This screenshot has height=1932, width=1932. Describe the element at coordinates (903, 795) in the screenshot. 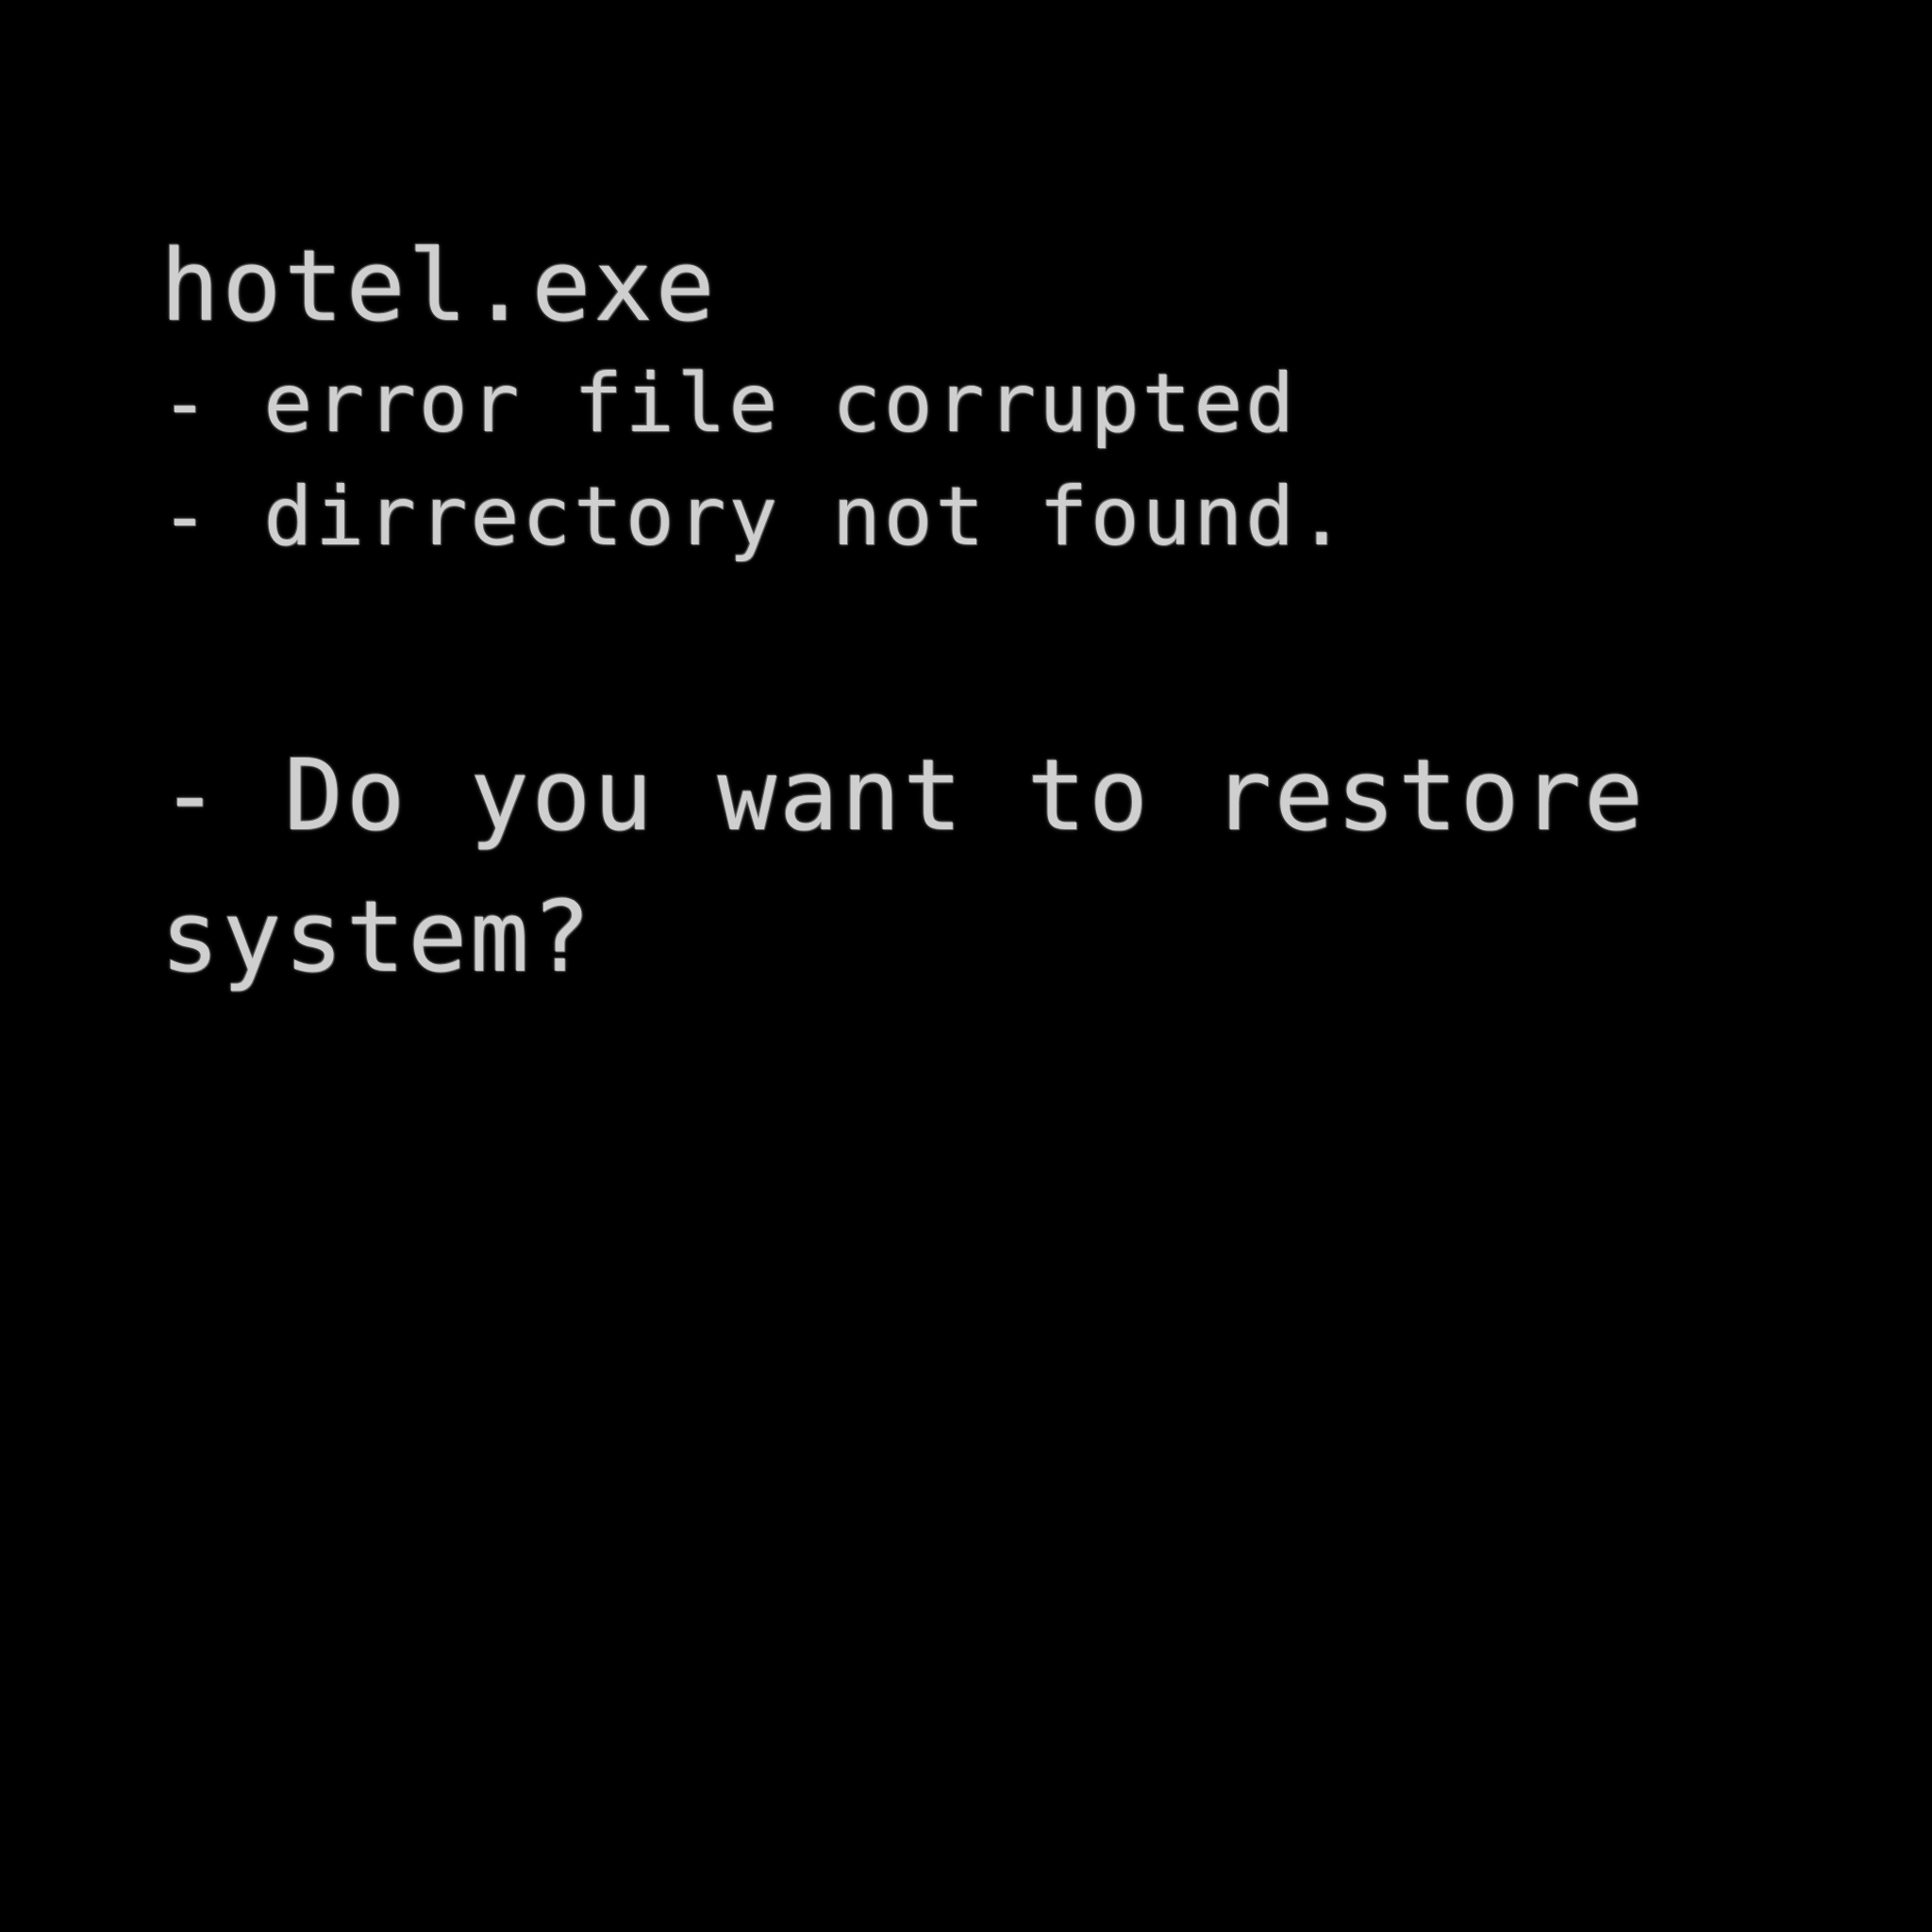

I see `restore-prompt-line-1: - Do you want to restore` at that location.